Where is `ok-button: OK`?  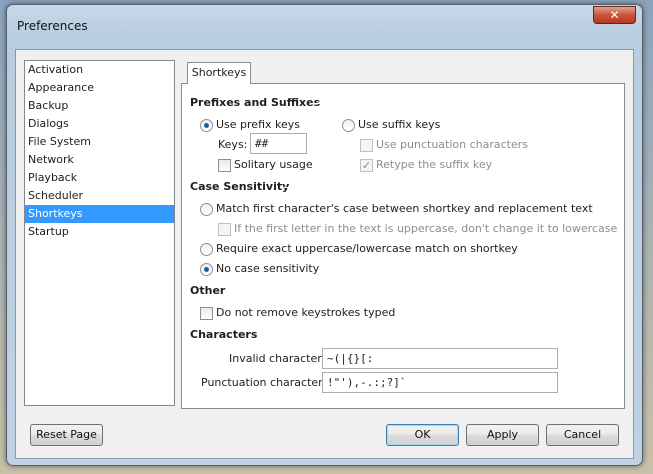 ok-button: OK is located at coordinates (422, 435).